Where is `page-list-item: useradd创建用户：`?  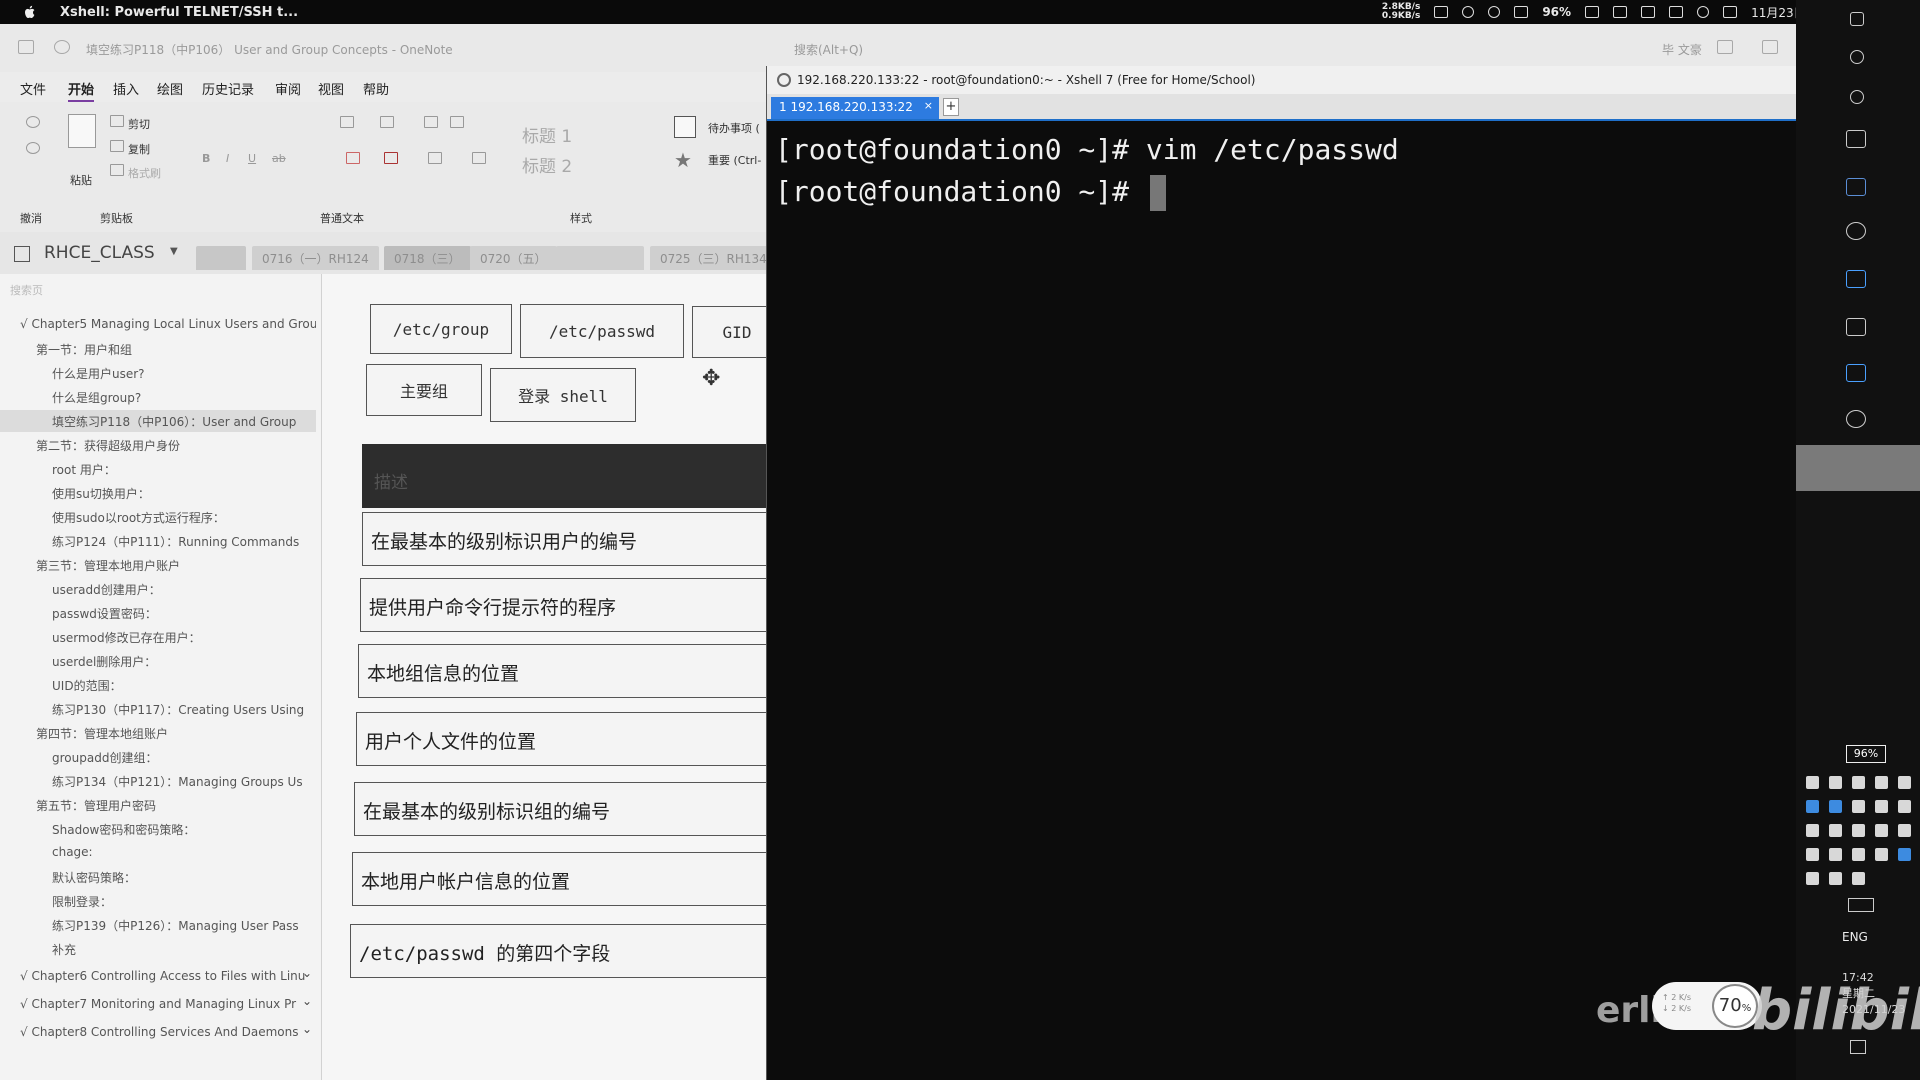 page-list-item: useradd创建用户： is located at coordinates (158, 589).